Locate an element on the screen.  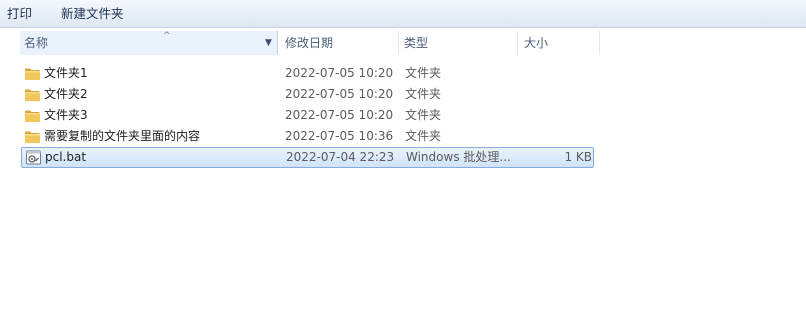
column-size-label: 大小 is located at coordinates (536, 43).